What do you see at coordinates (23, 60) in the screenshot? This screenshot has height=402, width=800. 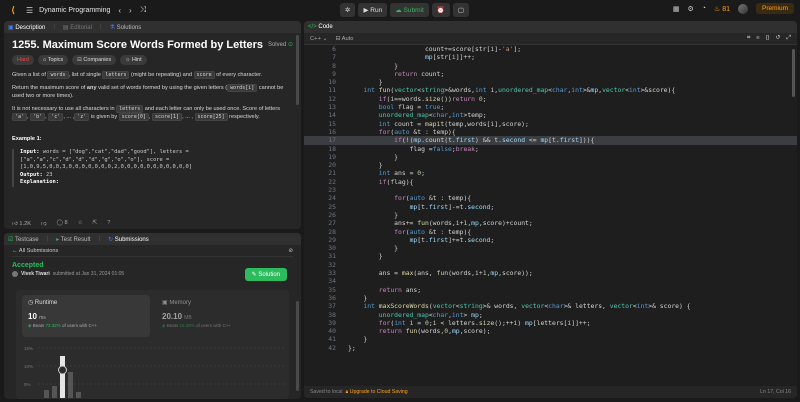 I see `difficulty-badge: Hard` at bounding box center [23, 60].